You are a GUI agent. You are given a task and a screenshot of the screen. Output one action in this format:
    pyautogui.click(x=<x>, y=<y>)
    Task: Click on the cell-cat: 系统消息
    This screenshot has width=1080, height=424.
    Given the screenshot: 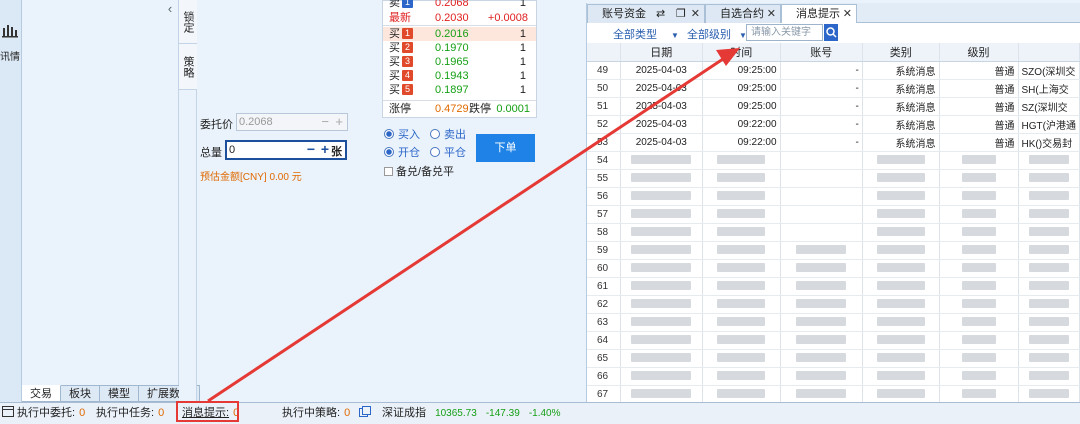 What is the action you would take?
    pyautogui.click(x=901, y=124)
    